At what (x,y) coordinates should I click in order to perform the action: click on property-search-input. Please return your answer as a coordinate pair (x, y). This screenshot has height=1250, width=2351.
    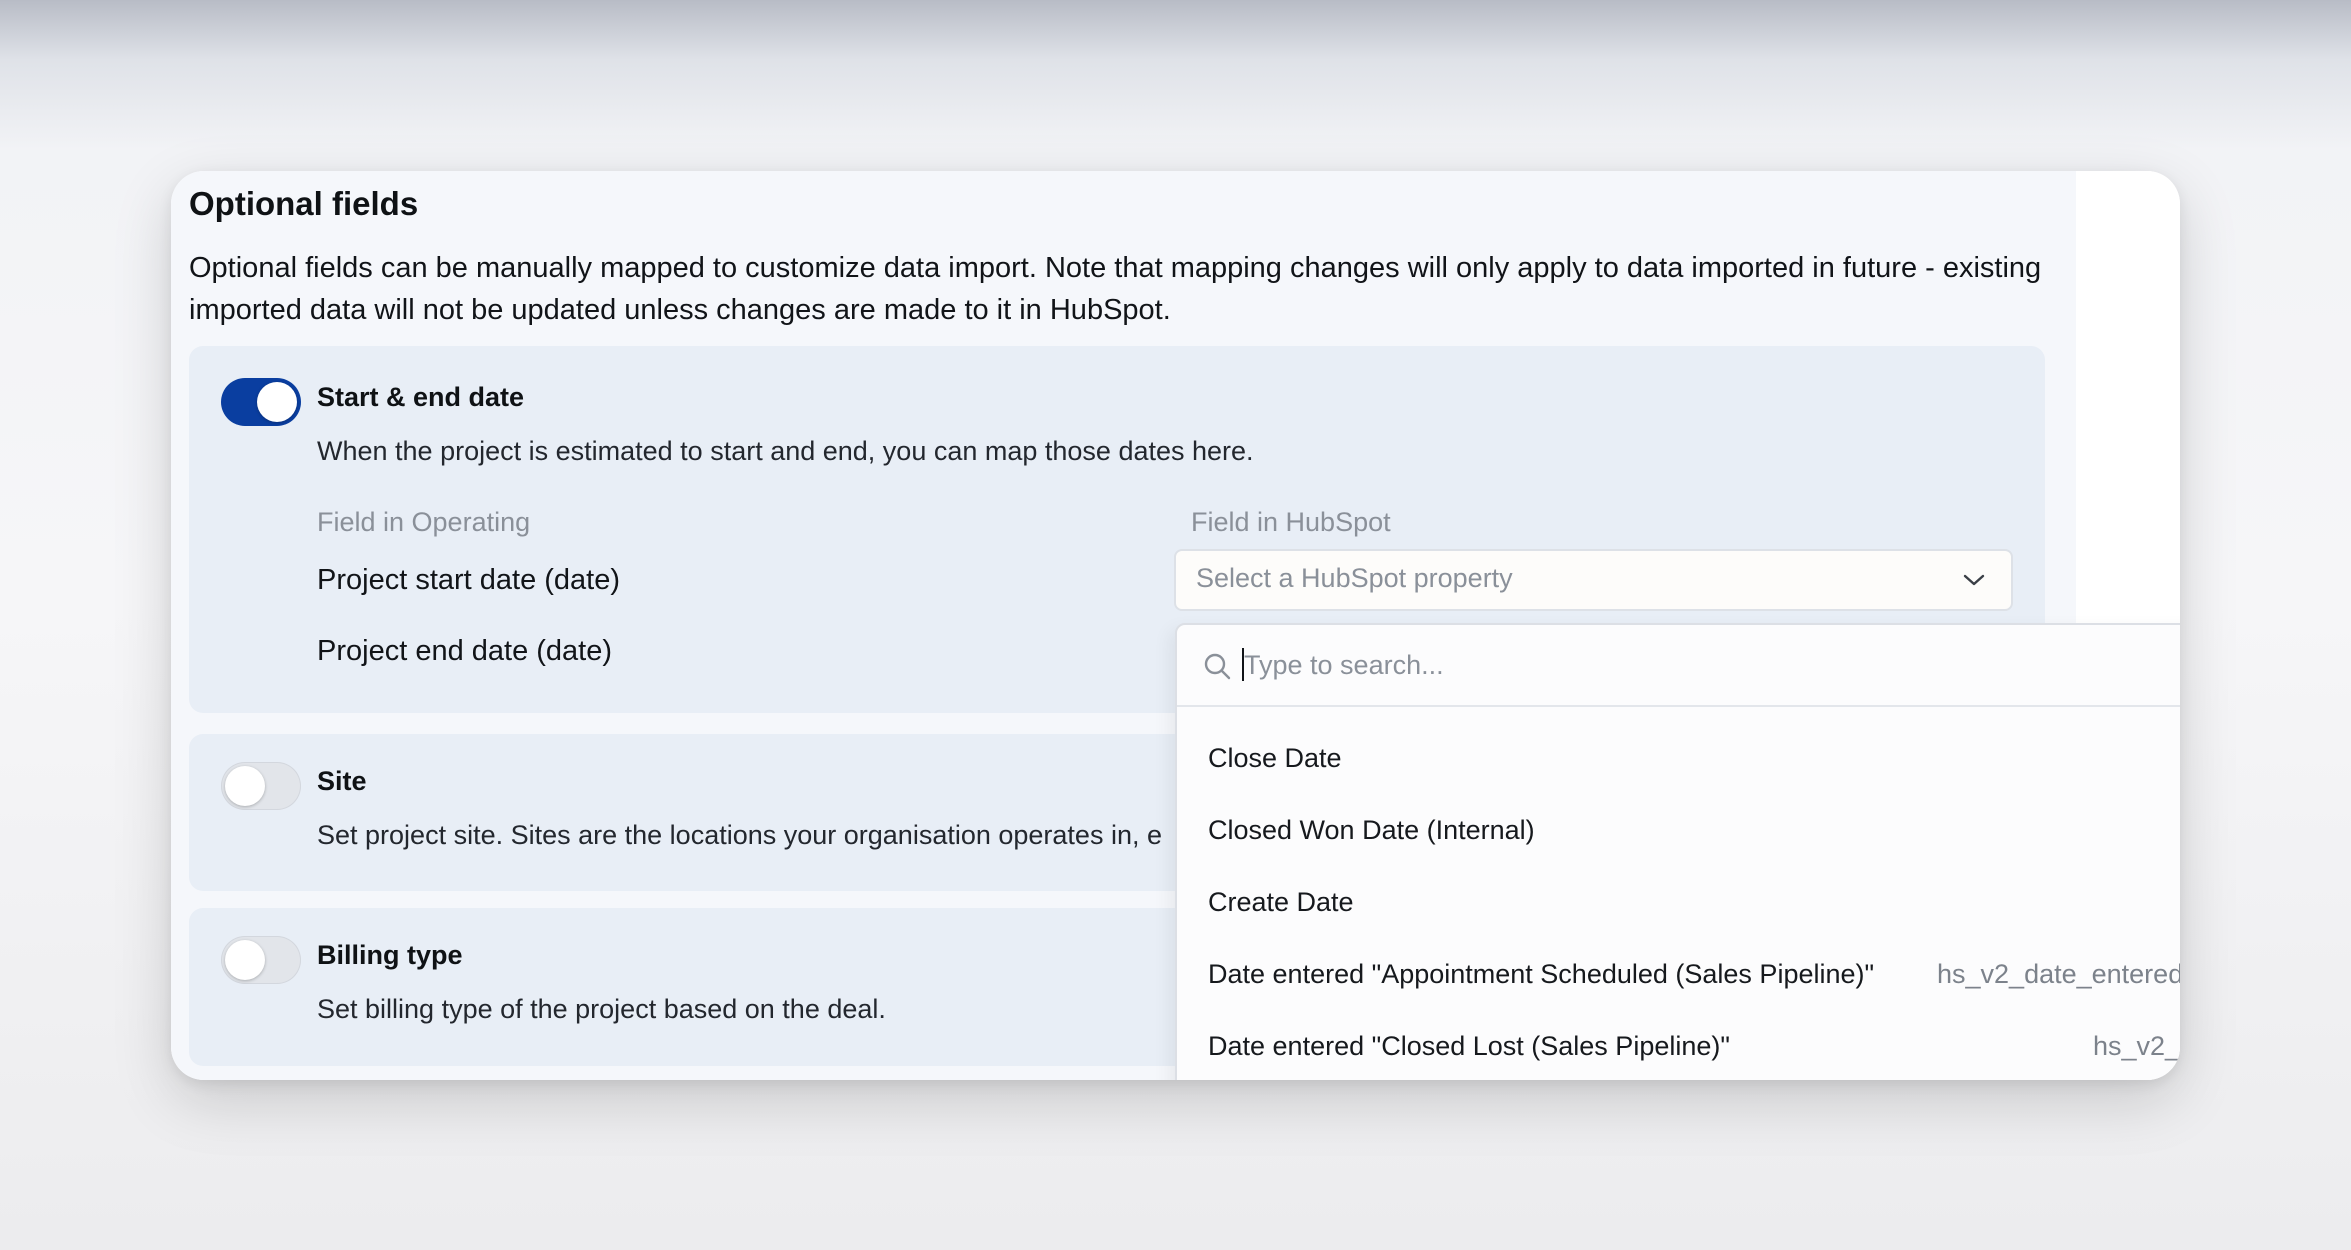
    Looking at the image, I should click on (1694, 665).